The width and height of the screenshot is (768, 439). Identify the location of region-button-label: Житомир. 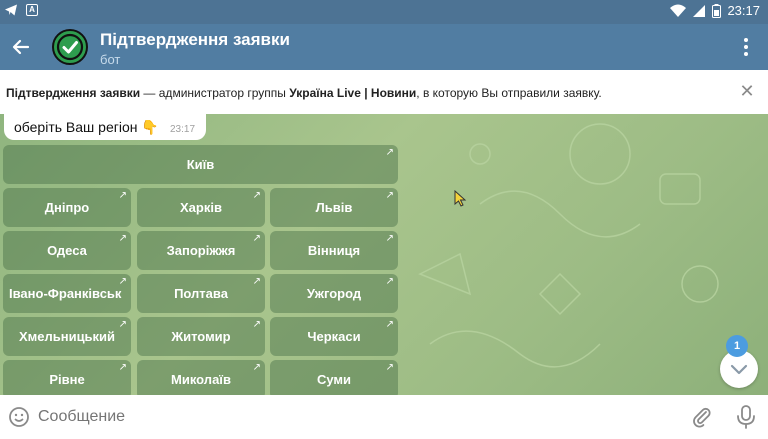
(201, 336).